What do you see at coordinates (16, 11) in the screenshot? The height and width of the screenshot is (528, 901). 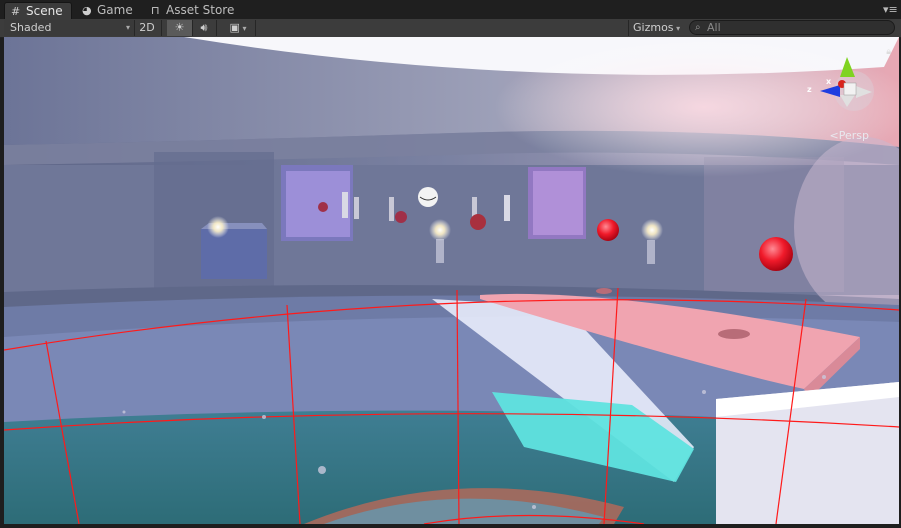 I see `grid-icon: #` at bounding box center [16, 11].